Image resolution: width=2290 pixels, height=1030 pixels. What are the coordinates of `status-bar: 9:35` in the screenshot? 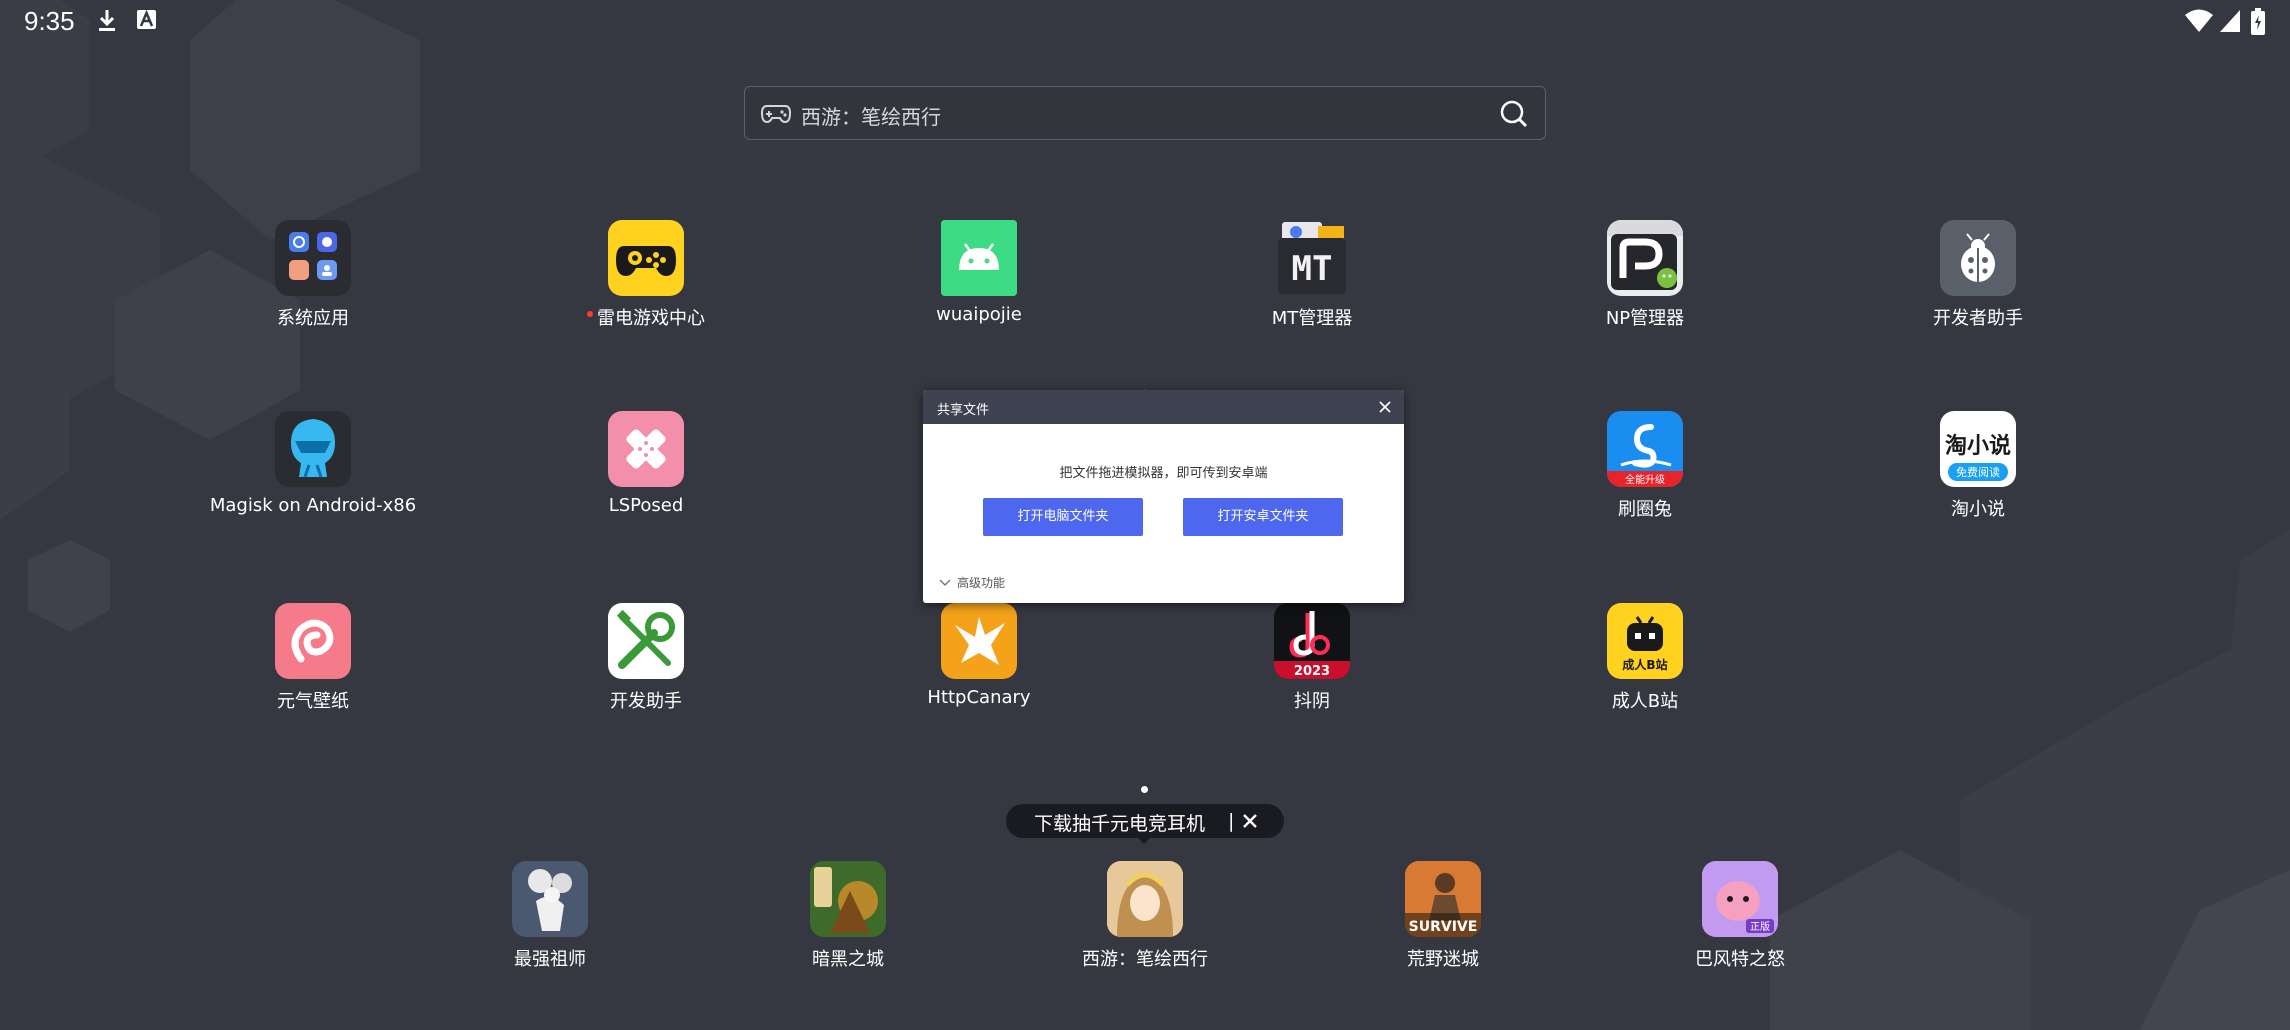 It's located at (1145, 22).